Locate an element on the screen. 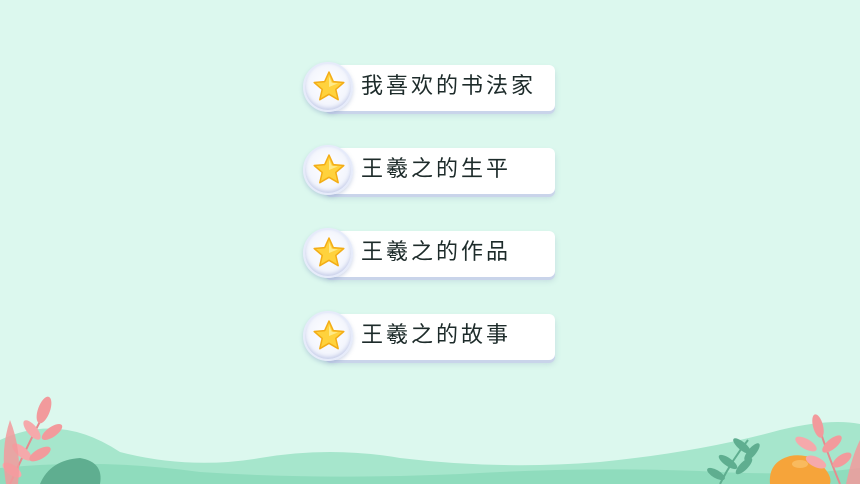  menu-item-label: 我喜欢的书法家 is located at coordinates (449, 86).